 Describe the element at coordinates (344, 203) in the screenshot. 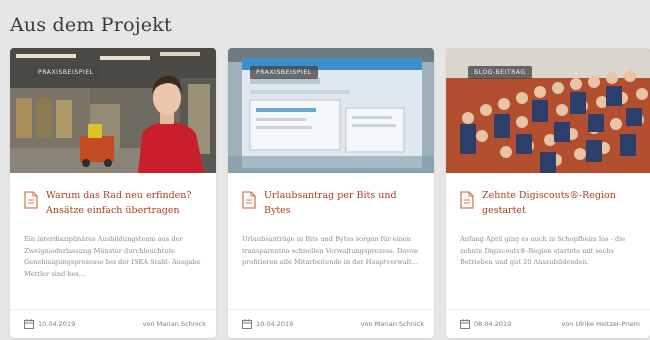

I see `article-title-link: Urlaubsantrag per Bits und Bytes` at that location.